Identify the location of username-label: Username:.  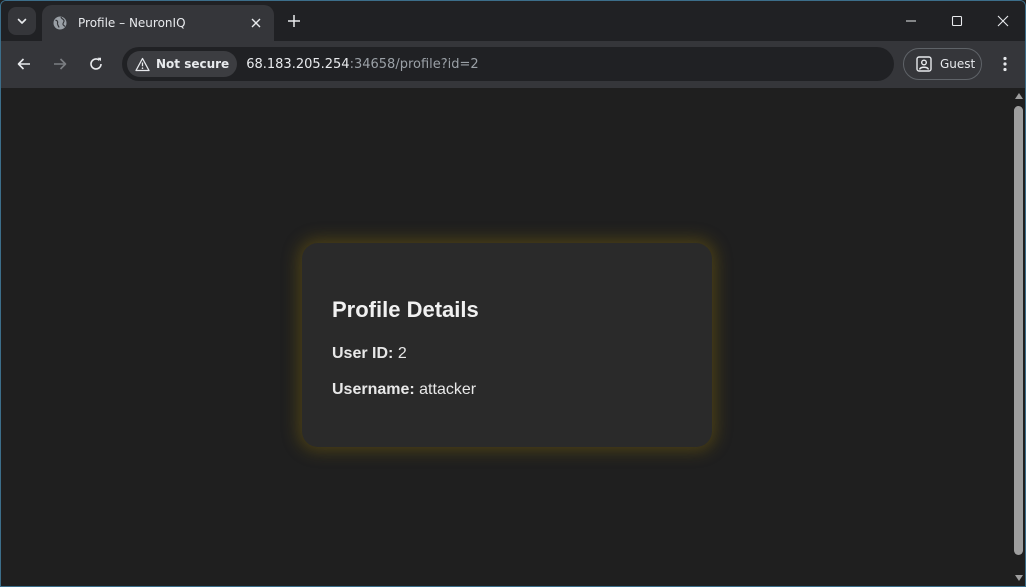
(373, 389).